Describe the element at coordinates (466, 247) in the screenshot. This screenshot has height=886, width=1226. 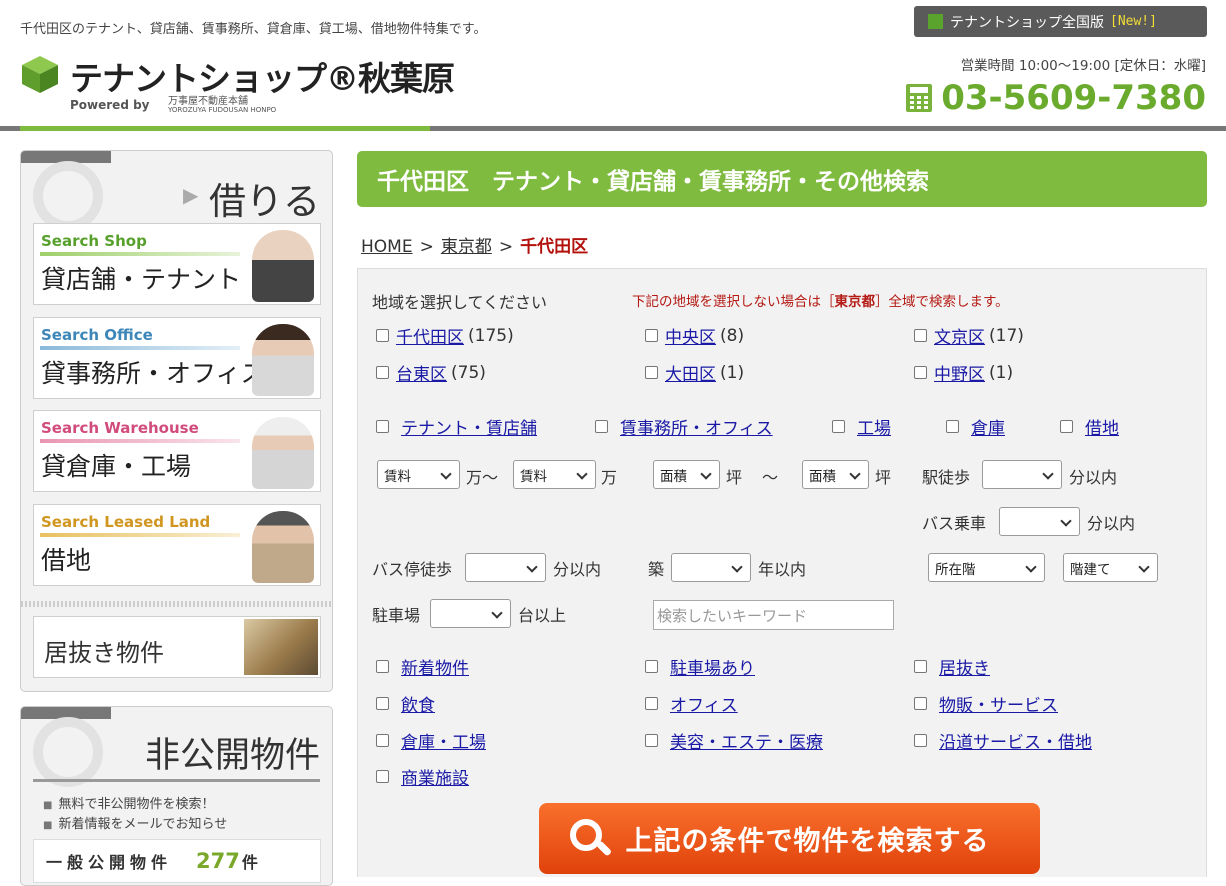
I see `breadcrumb-tokyo: 東京都` at that location.